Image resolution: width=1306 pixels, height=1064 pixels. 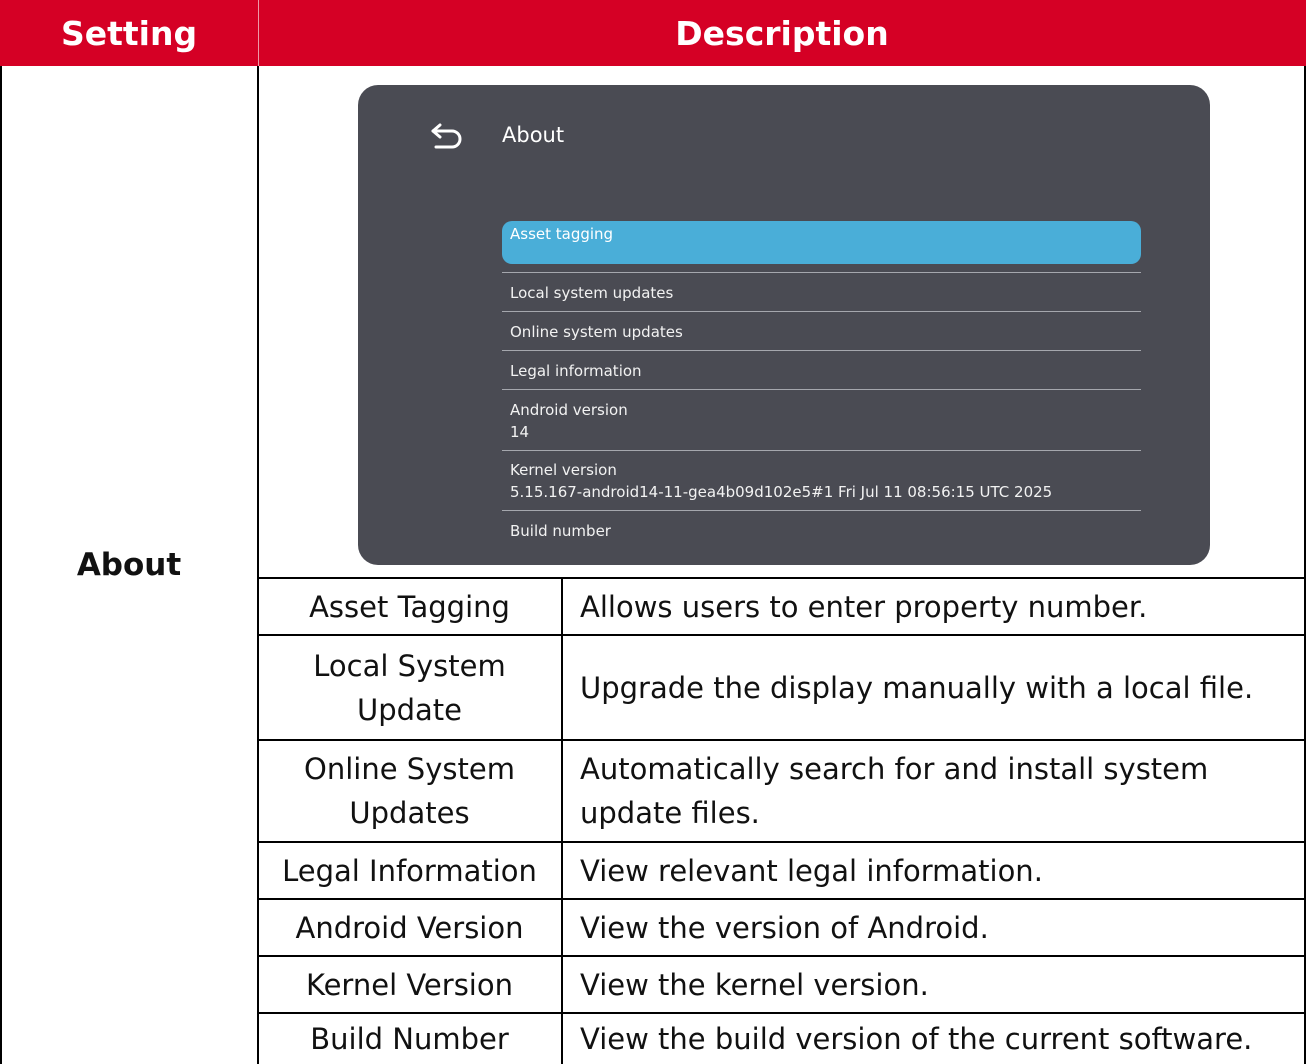 What do you see at coordinates (782, 33) in the screenshot?
I see `header-description: Description` at bounding box center [782, 33].